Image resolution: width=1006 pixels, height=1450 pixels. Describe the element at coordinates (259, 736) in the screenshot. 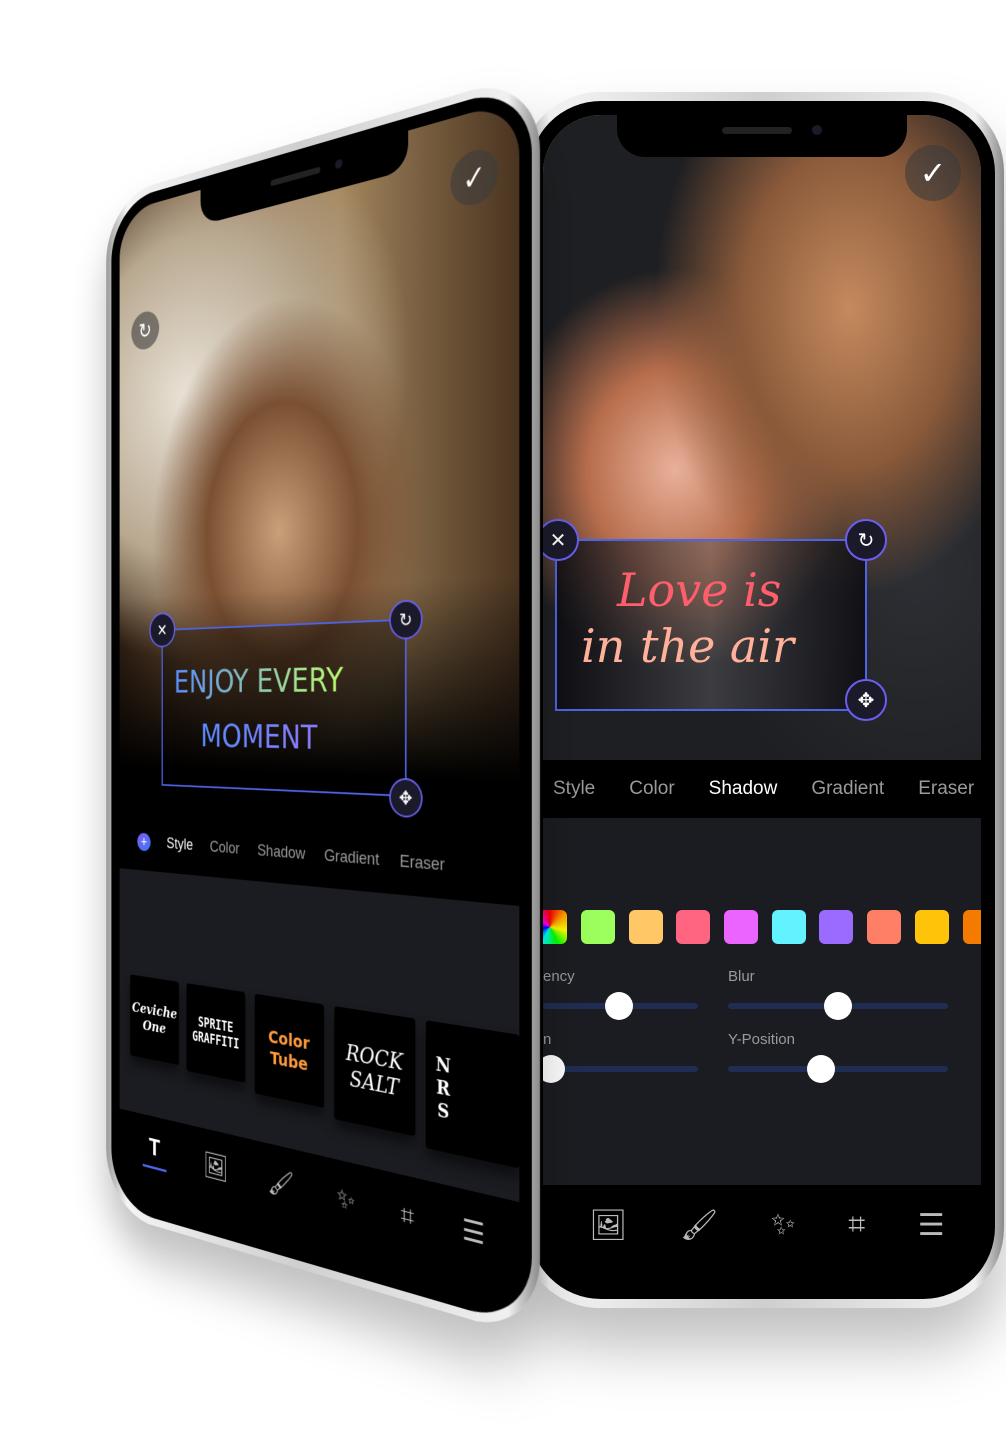

I see `overlay-line-2: MOMENT` at that location.